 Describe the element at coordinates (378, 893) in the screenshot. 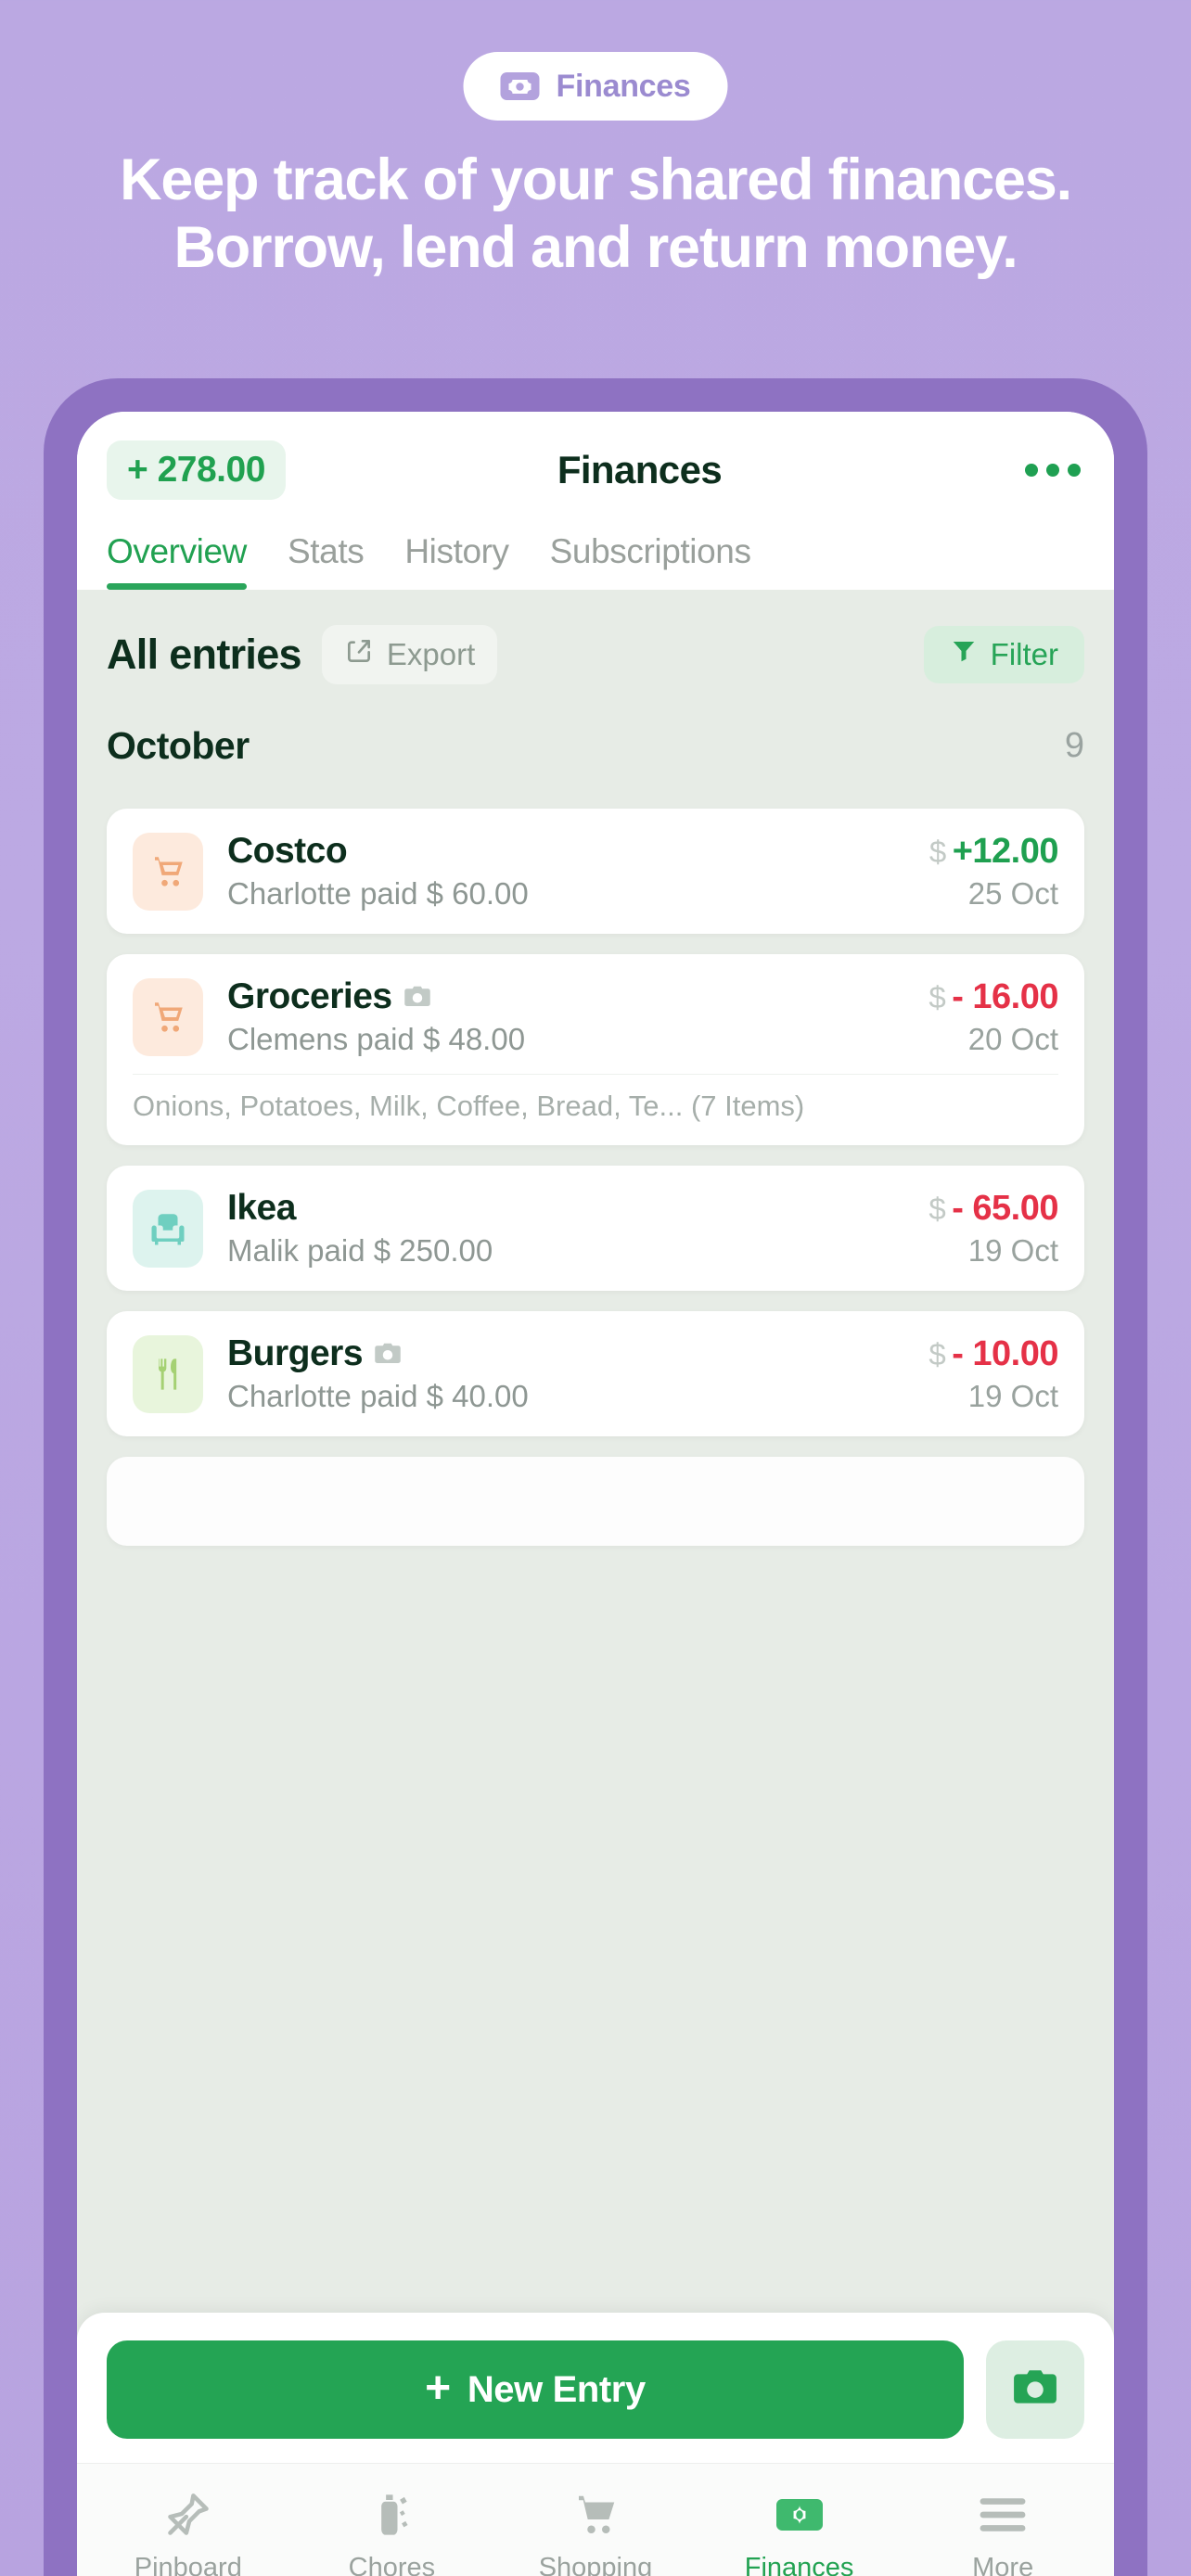

I see `entry-subtitle: Charlotte paid $ 60.00` at that location.